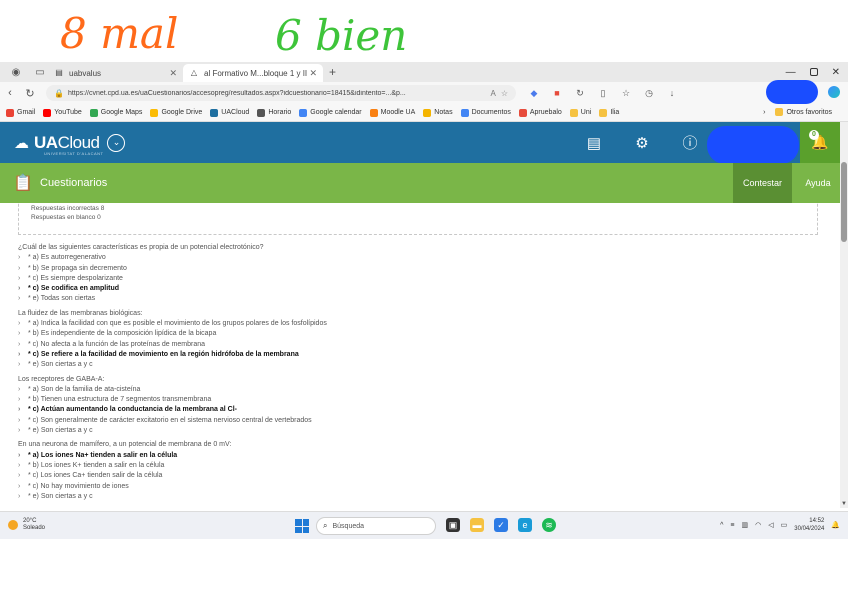 This screenshot has width=848, height=599. I want to click on bookmark-uacloud: UACloud, so click(229, 112).